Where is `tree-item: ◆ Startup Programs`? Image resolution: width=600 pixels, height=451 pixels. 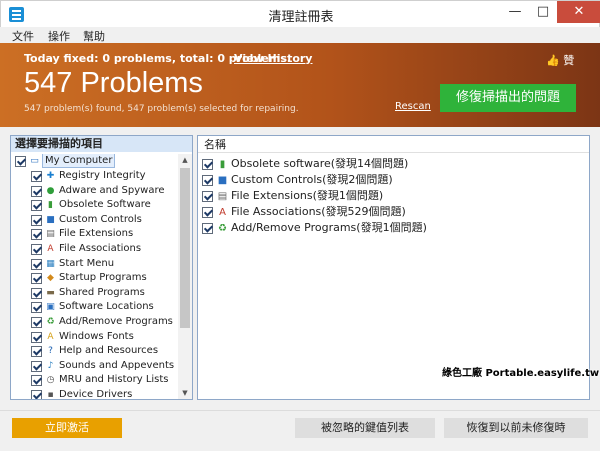 tree-item: ◆ Startup Programs is located at coordinates (103, 278).